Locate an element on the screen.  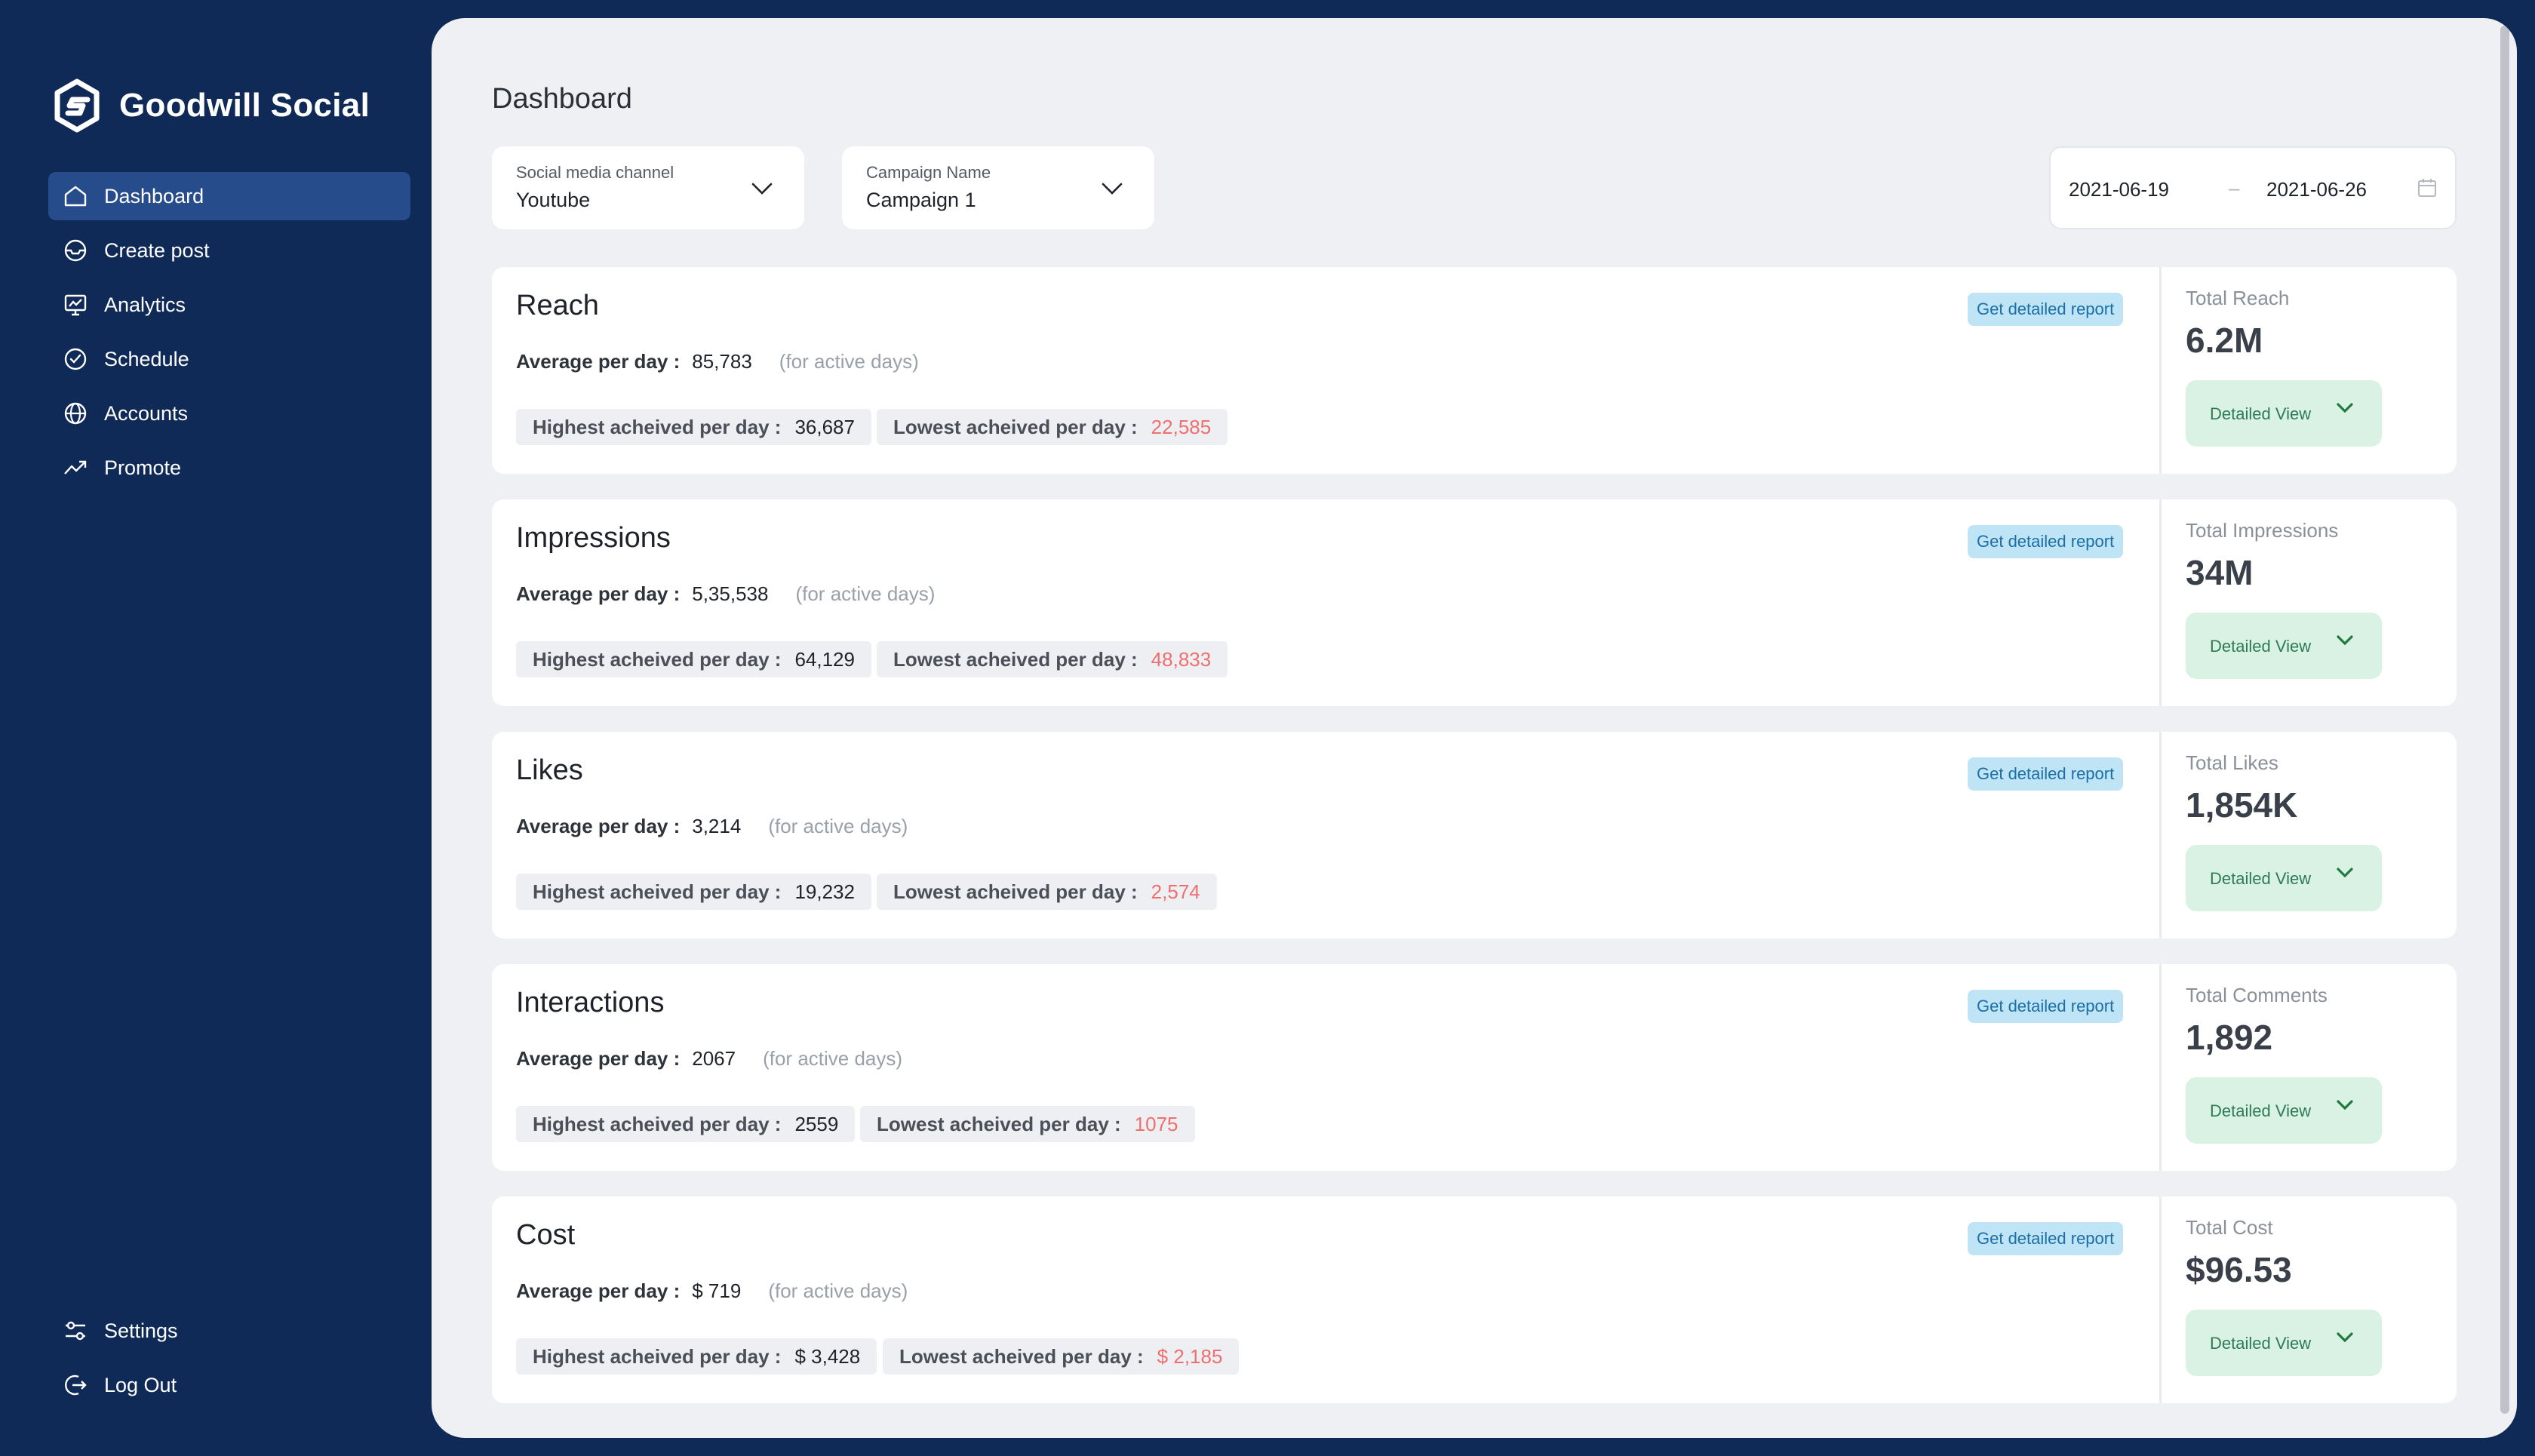
sidebar-item-label: Analytics is located at coordinates (145, 304).